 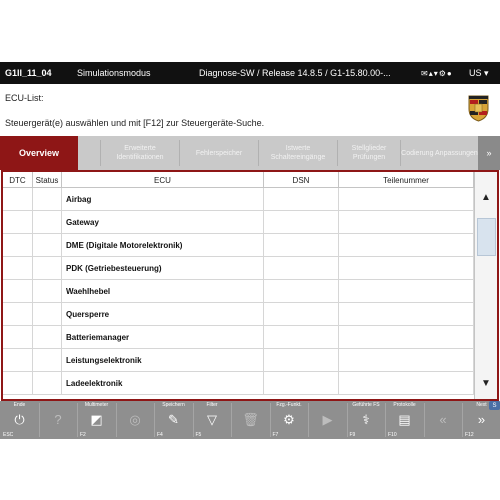 I want to click on scroll-thumb, so click(x=486, y=237).